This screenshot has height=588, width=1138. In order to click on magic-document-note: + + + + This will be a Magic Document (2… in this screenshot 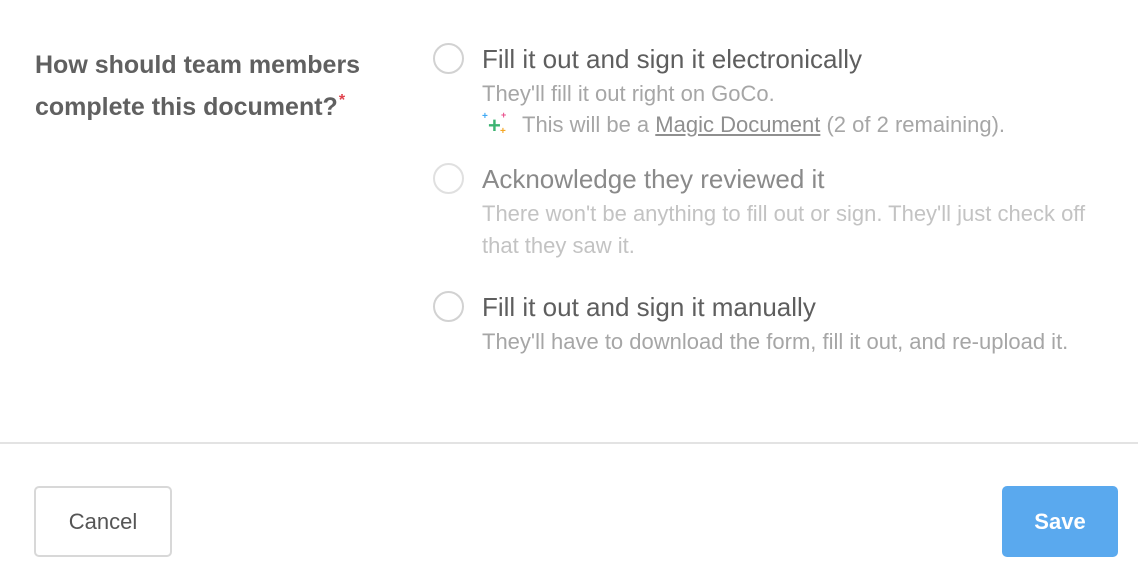, I will do `click(802, 125)`.